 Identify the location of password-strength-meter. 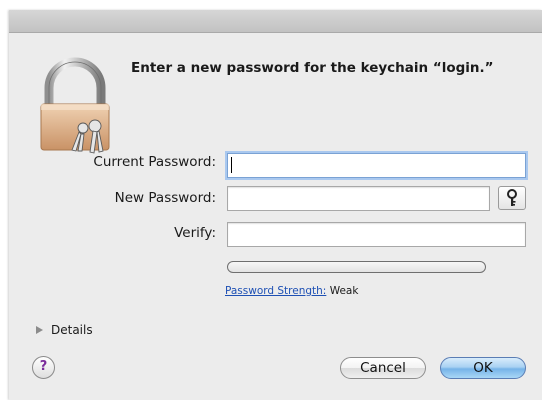
(356, 267).